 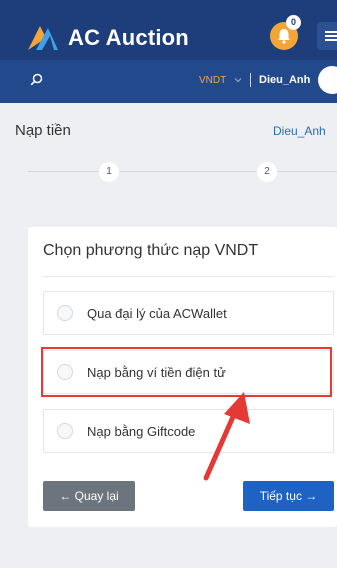 I want to click on bell-icon, so click(x=284, y=36).